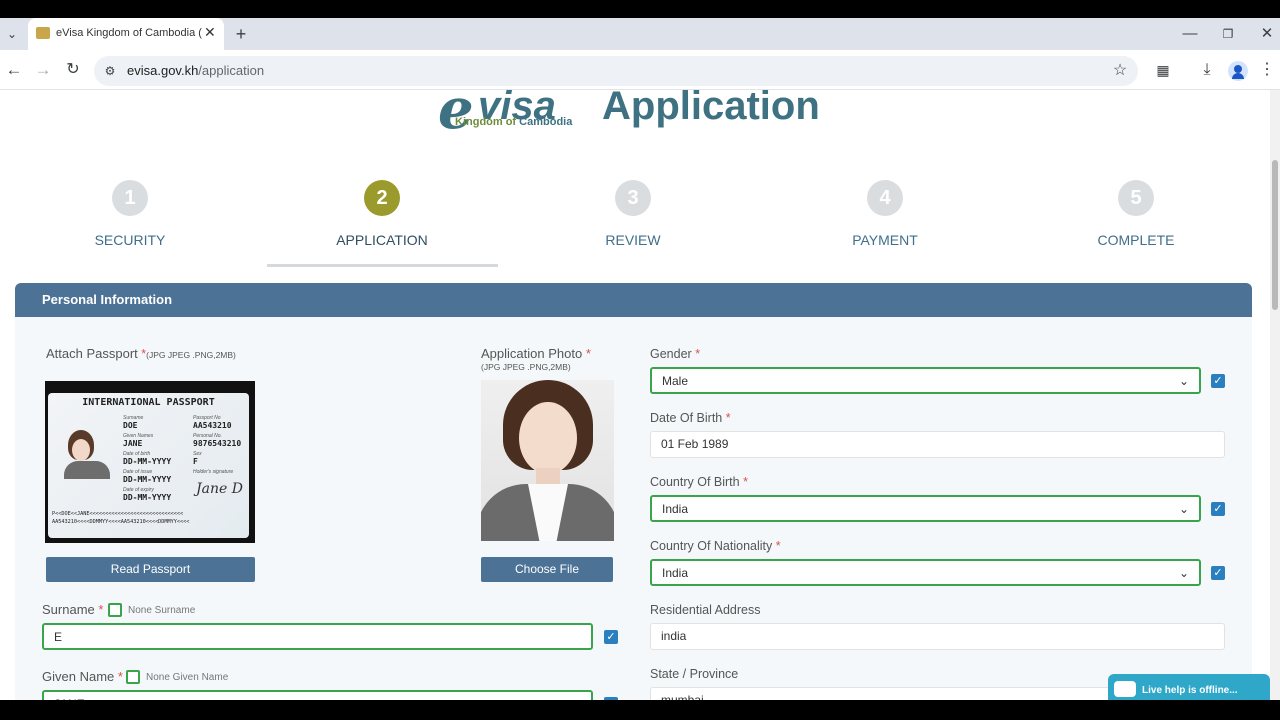  Describe the element at coordinates (885, 240) in the screenshot. I see `step-label: PAYMENT` at that location.